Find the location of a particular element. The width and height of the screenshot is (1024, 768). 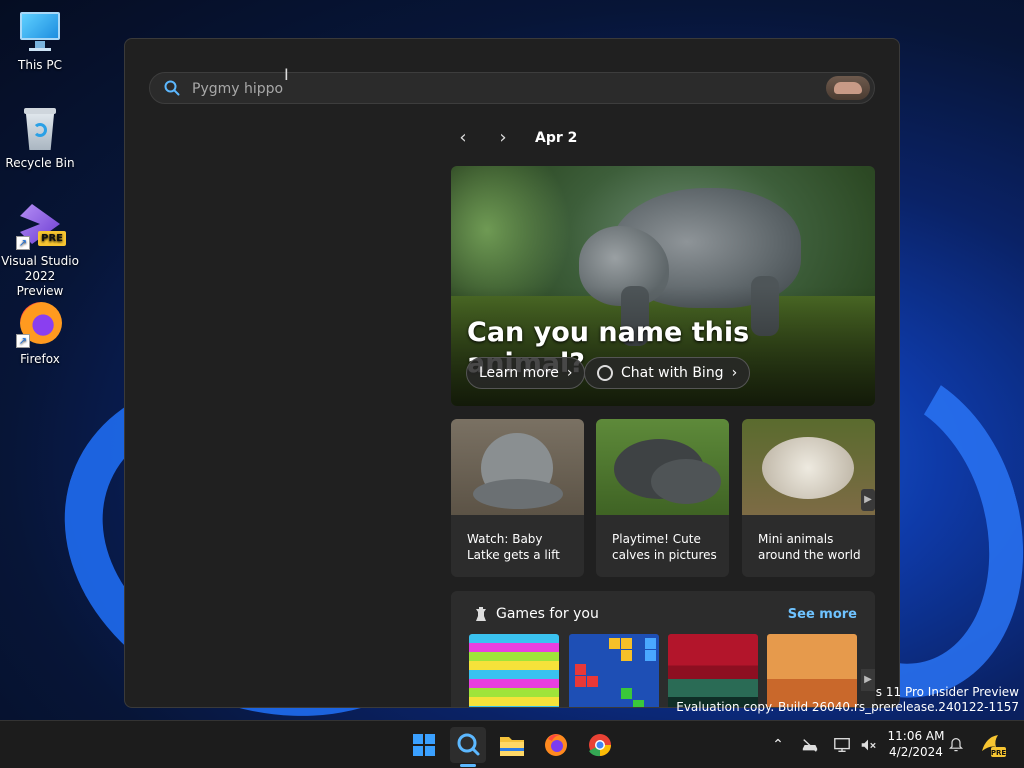

firefox-icon: ↗ is located at coordinates (40, 324).